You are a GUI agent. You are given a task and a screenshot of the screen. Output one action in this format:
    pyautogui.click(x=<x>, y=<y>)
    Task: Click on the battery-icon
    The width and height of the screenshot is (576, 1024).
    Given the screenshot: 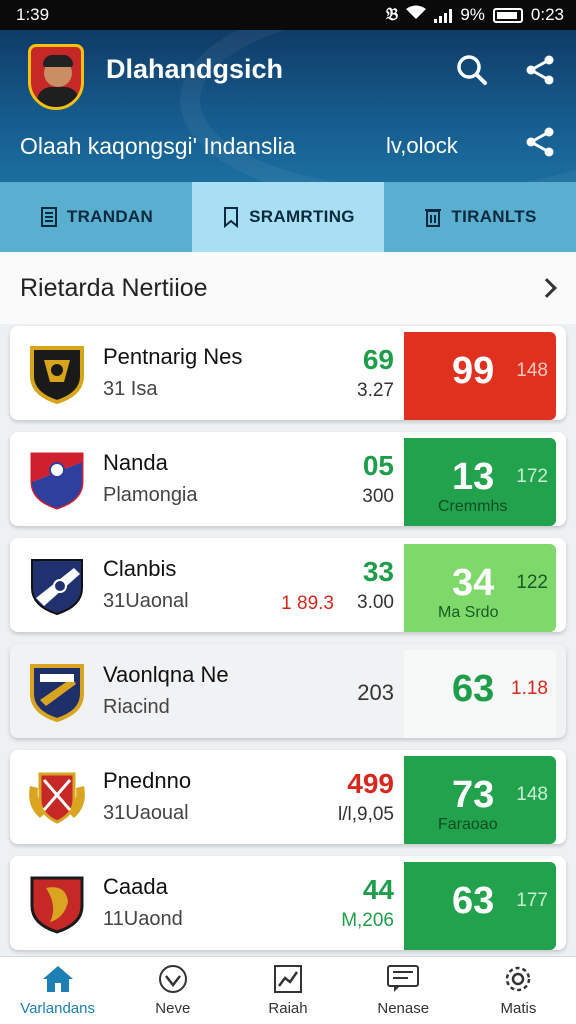 What is the action you would take?
    pyautogui.click(x=507, y=15)
    